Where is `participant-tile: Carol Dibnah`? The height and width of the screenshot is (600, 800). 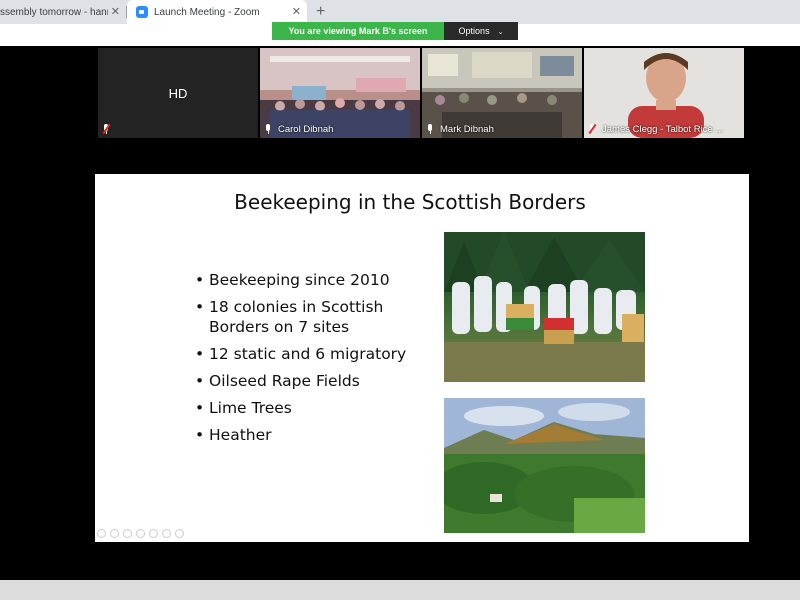 participant-tile: Carol Dibnah is located at coordinates (340, 93).